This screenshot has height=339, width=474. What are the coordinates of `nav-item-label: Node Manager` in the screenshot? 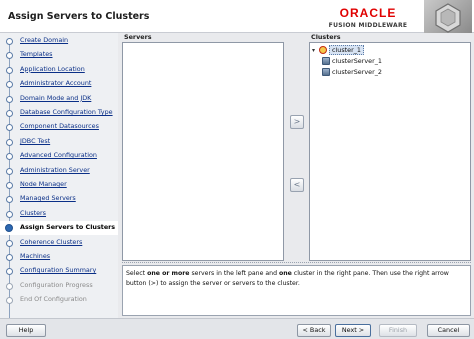 It's located at (43, 184).